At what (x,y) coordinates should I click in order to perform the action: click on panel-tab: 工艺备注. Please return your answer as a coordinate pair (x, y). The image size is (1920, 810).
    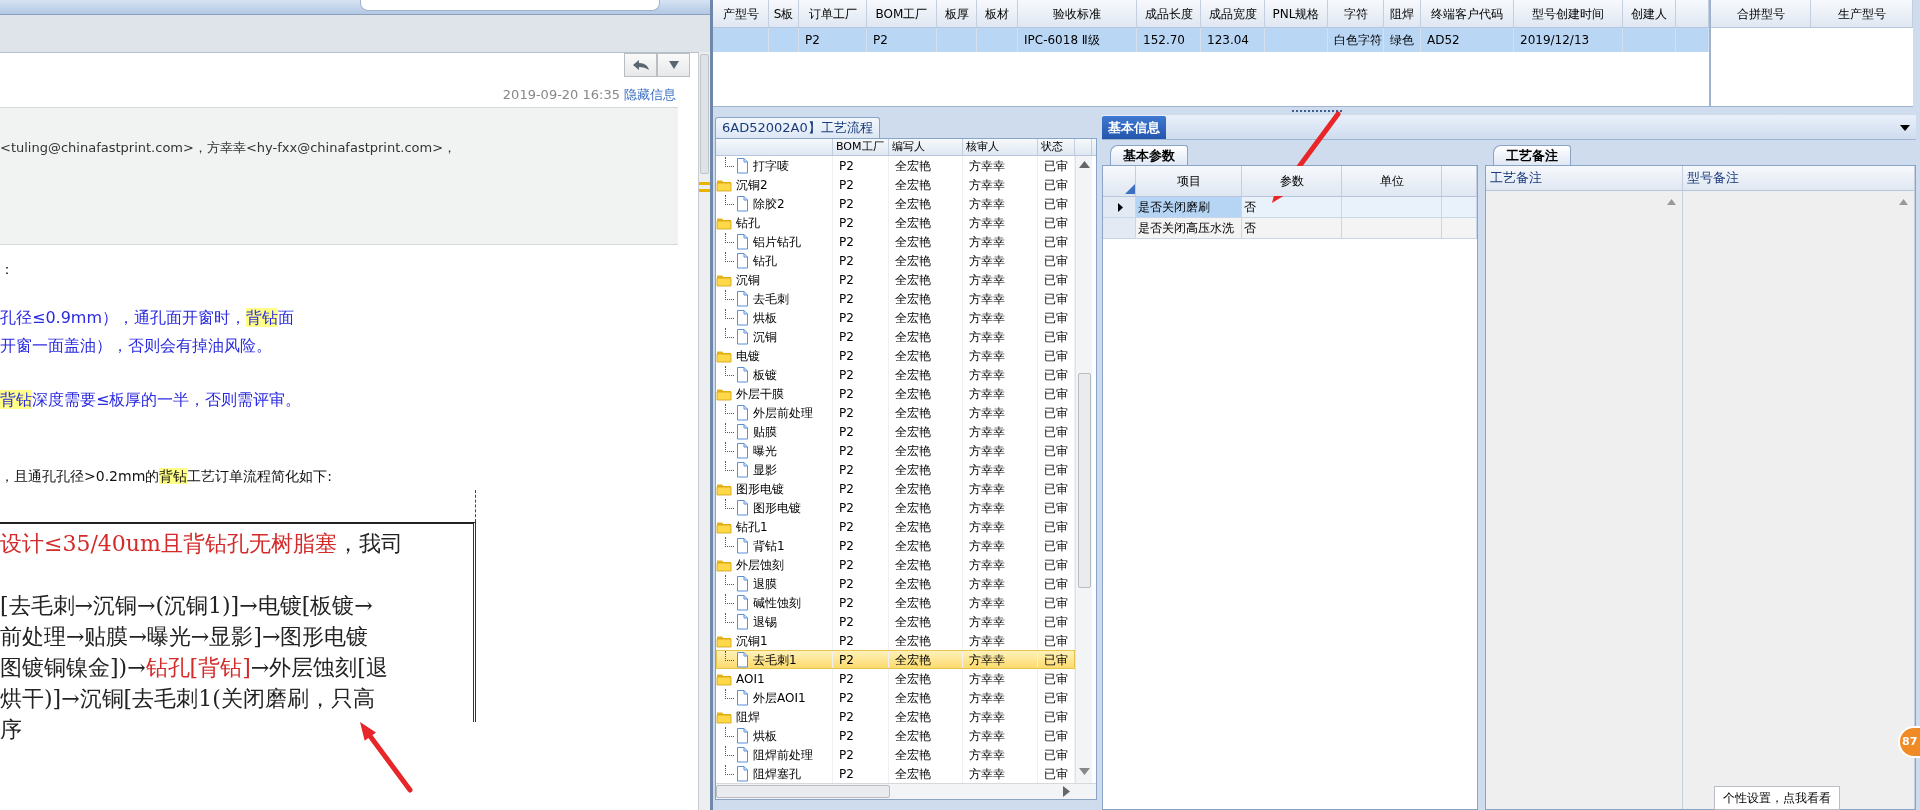
    Looking at the image, I should click on (1532, 155).